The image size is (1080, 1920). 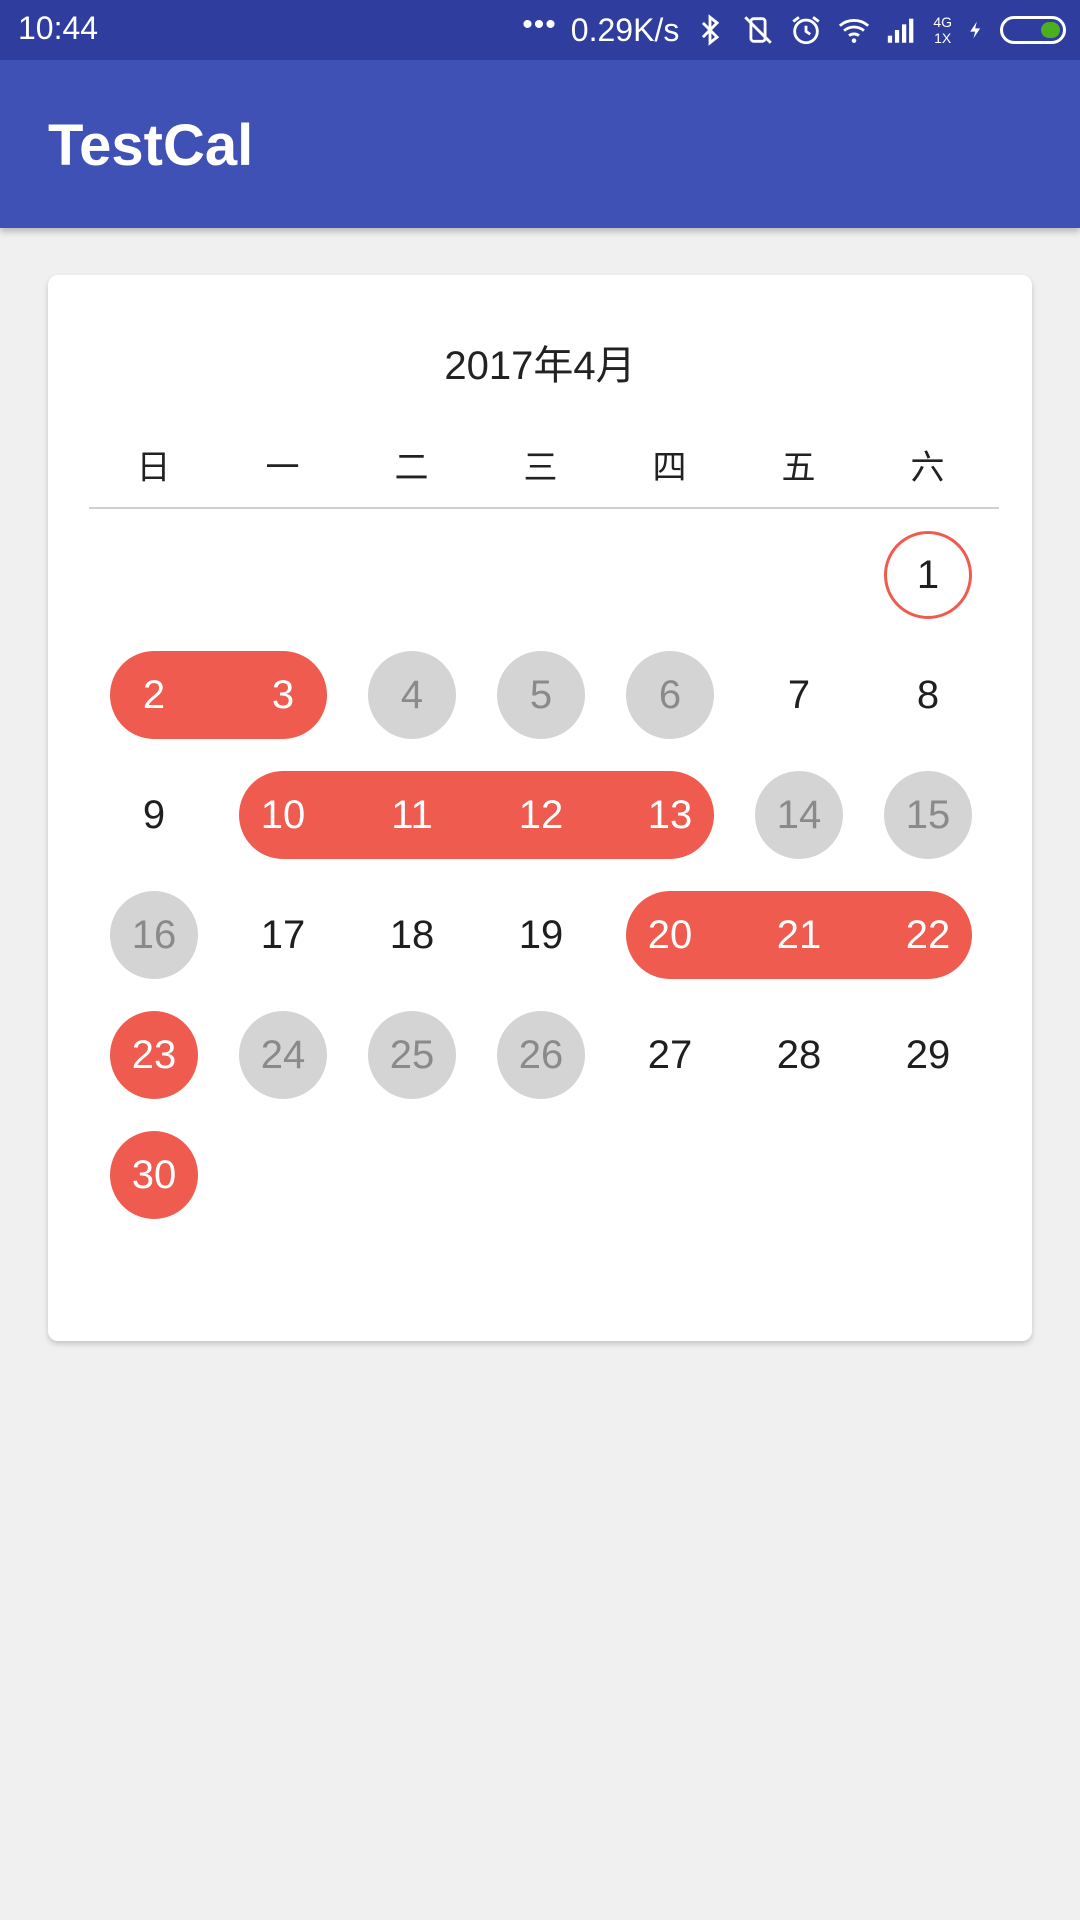 What do you see at coordinates (928, 695) in the screenshot?
I see `day-cell-8: 8` at bounding box center [928, 695].